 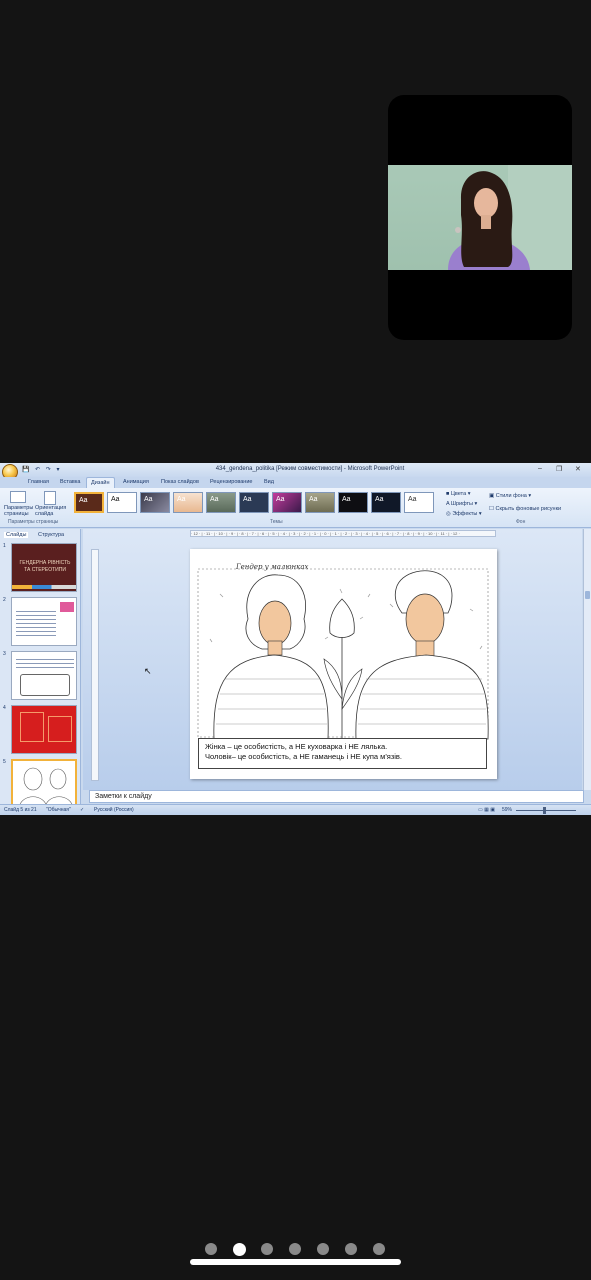 What do you see at coordinates (89, 502) in the screenshot?
I see `theme-thumb-1: Aa` at bounding box center [89, 502].